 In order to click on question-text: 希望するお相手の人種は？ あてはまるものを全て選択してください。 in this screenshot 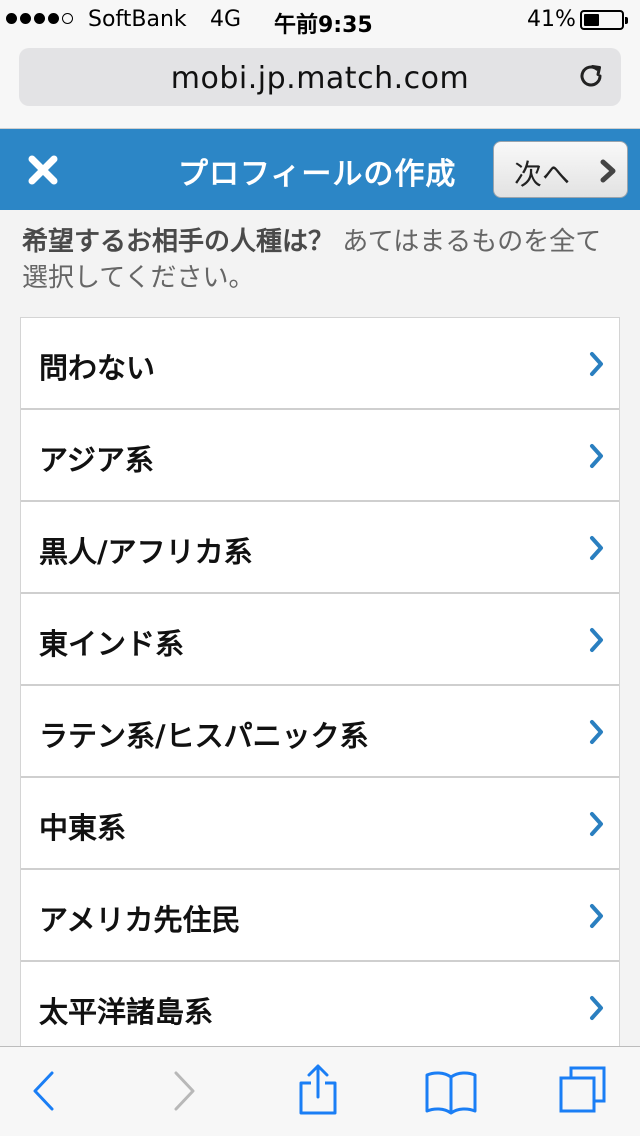, I will do `click(322, 260)`.